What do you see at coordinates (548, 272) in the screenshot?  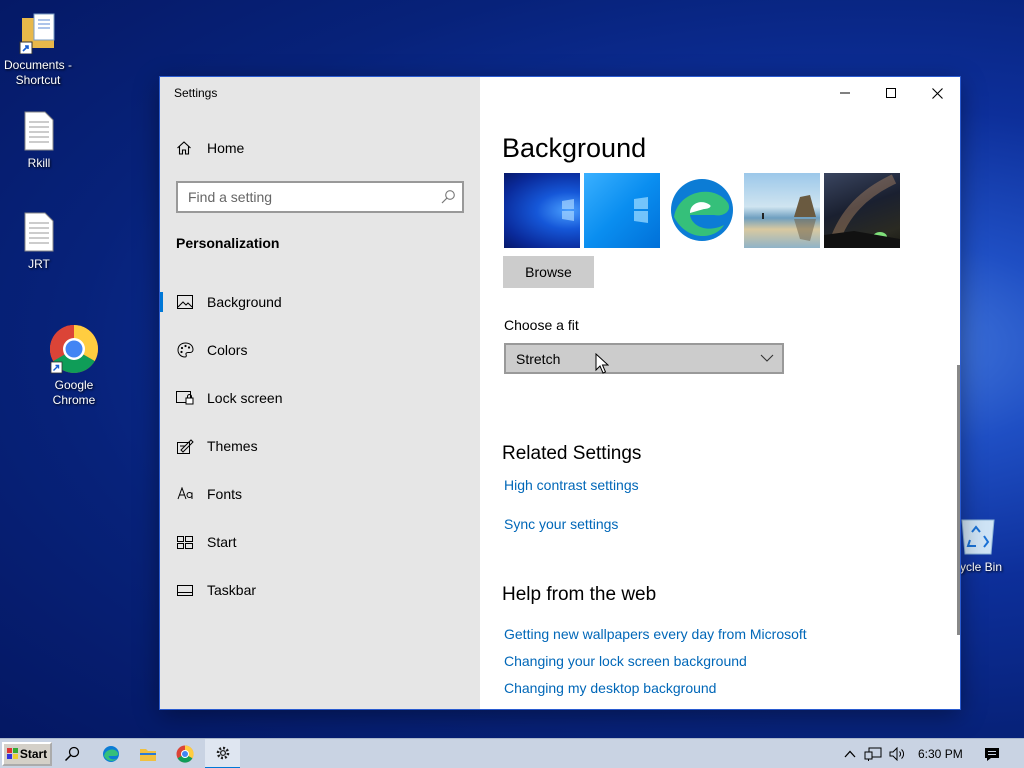 I see `browse-button: Browse` at bounding box center [548, 272].